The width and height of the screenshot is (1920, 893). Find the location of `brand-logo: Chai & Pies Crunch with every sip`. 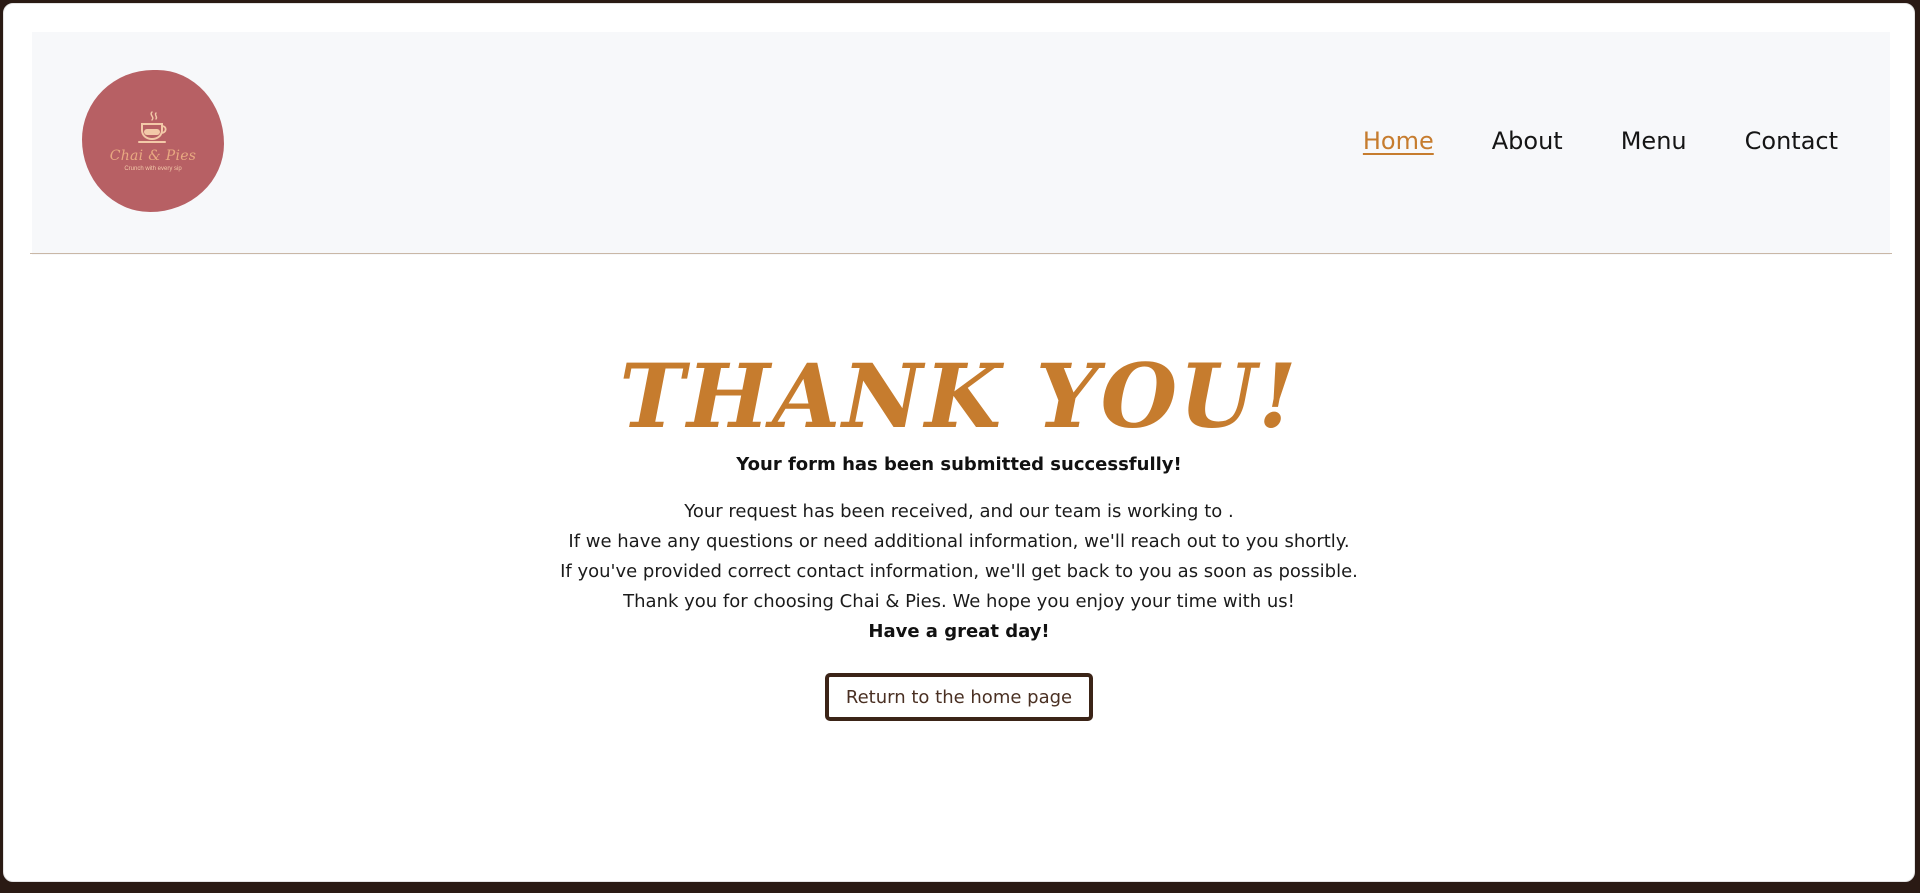

brand-logo: Chai & Pies Crunch with every sip is located at coordinates (153, 141).